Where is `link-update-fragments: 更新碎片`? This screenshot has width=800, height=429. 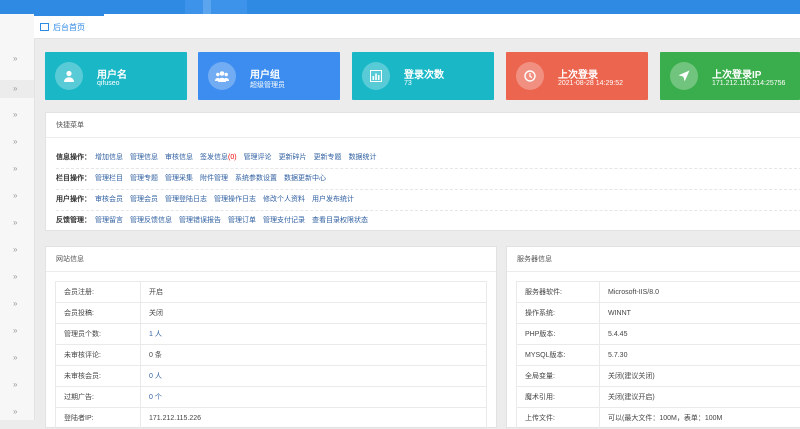
link-update-fragments: 更新碎片 is located at coordinates (293, 157).